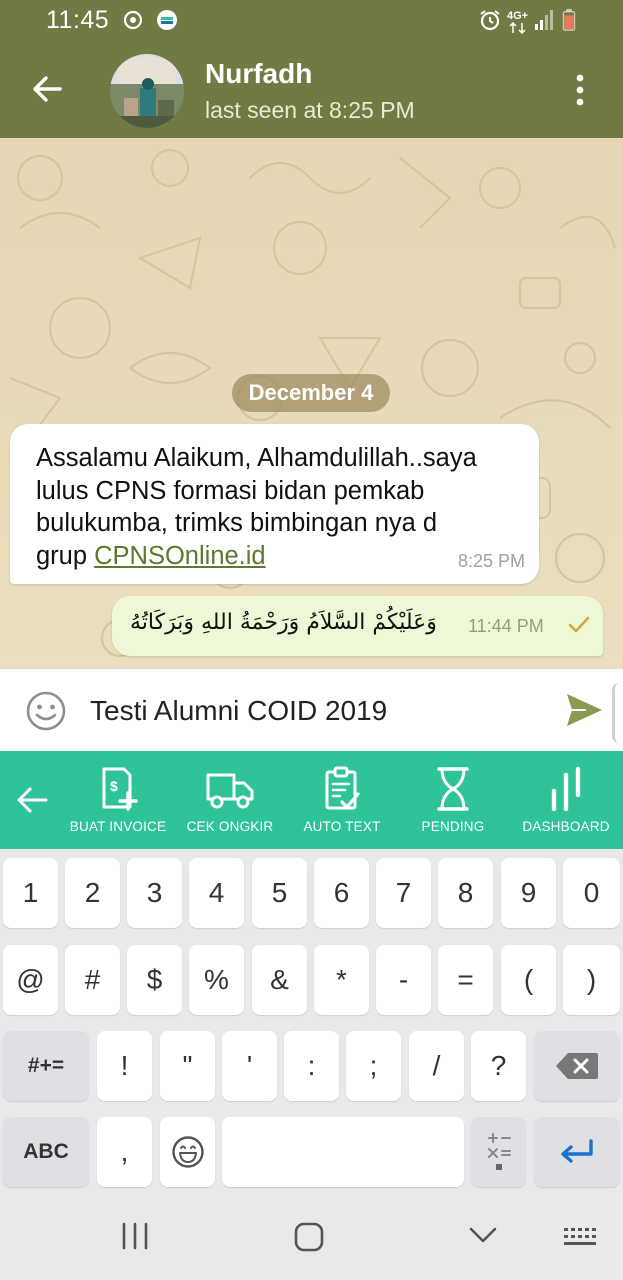 Image resolution: width=623 pixels, height=1280 pixels. I want to click on key-minus: -, so click(403, 980).